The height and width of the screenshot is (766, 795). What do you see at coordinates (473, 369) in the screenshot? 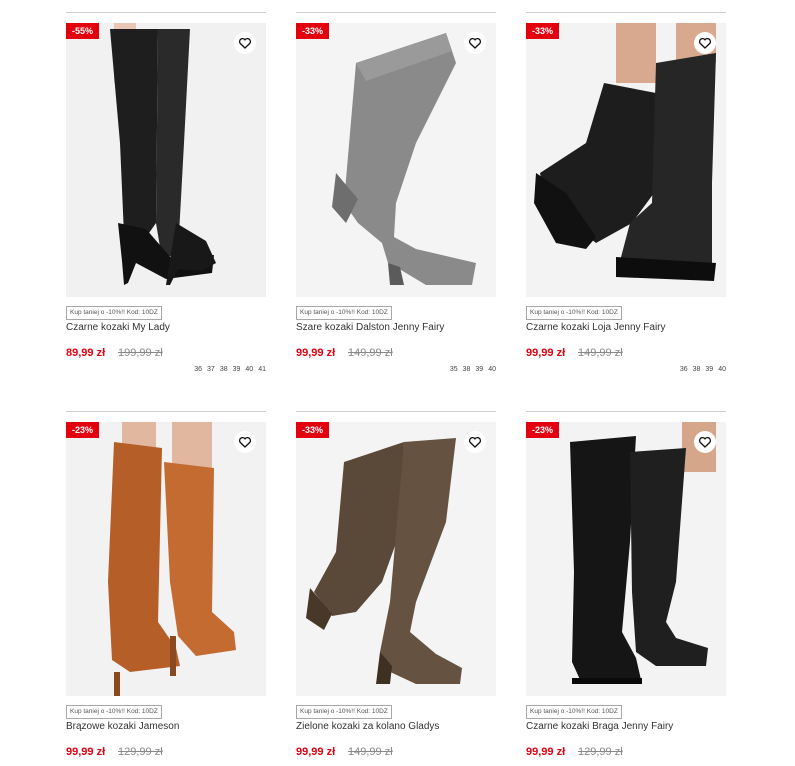
I see `size-list: 35 38 39 40` at bounding box center [473, 369].